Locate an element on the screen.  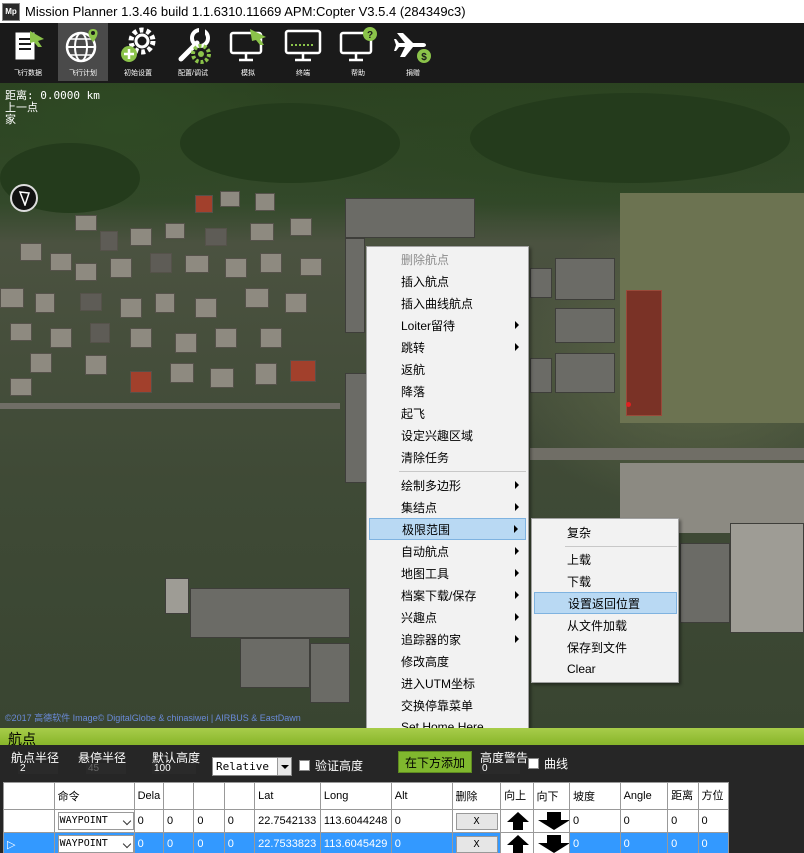
col-header-down: 向下 is located at coordinates (551, 796).